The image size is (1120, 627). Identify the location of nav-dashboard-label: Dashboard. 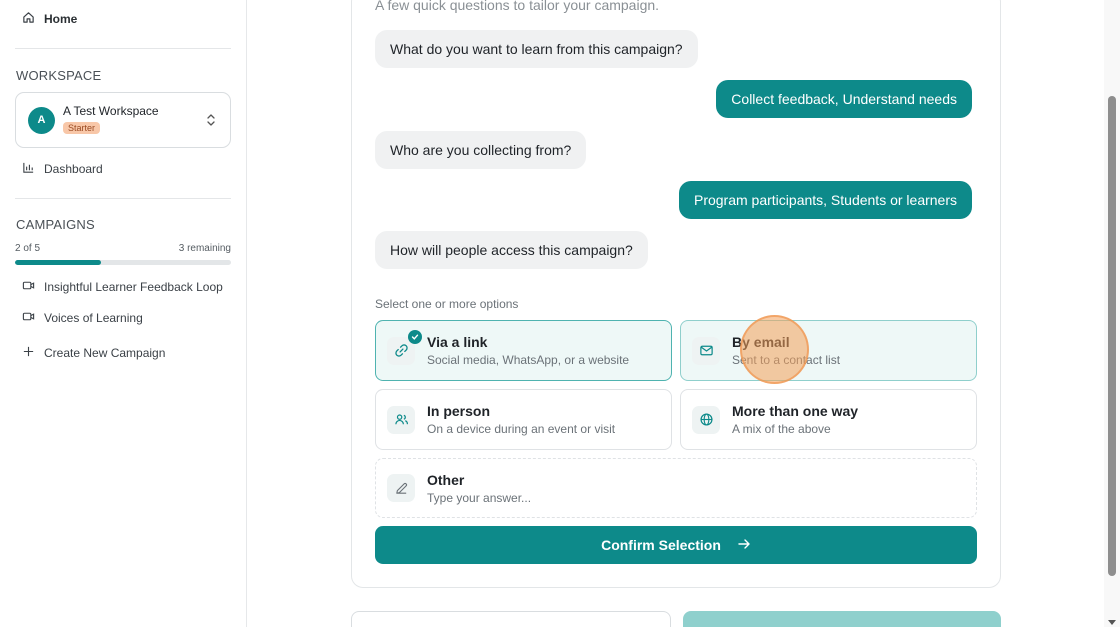
(73, 169).